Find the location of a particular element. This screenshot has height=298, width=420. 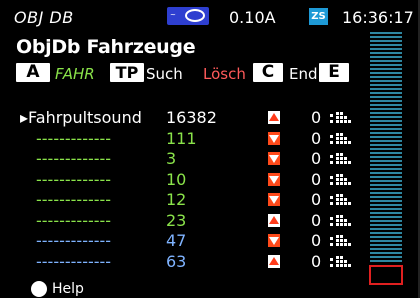

softkey-a: A is located at coordinates (33, 72).